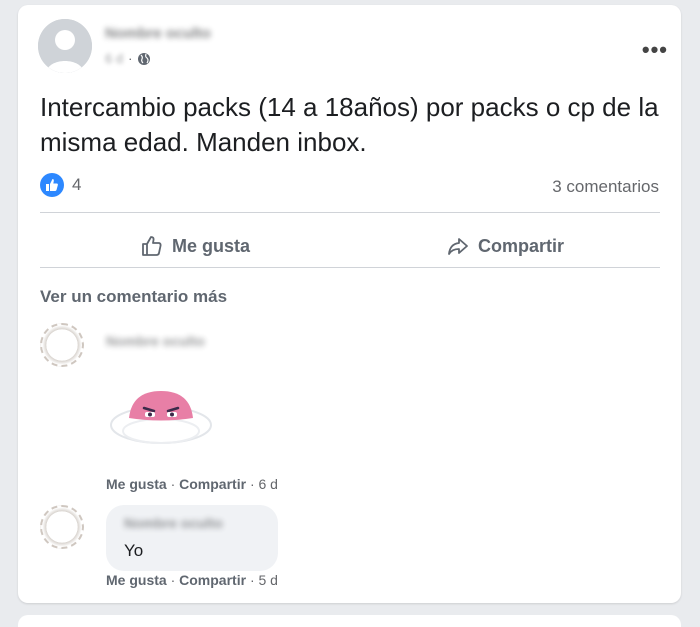  I want to click on like-icon, so click(52, 185).